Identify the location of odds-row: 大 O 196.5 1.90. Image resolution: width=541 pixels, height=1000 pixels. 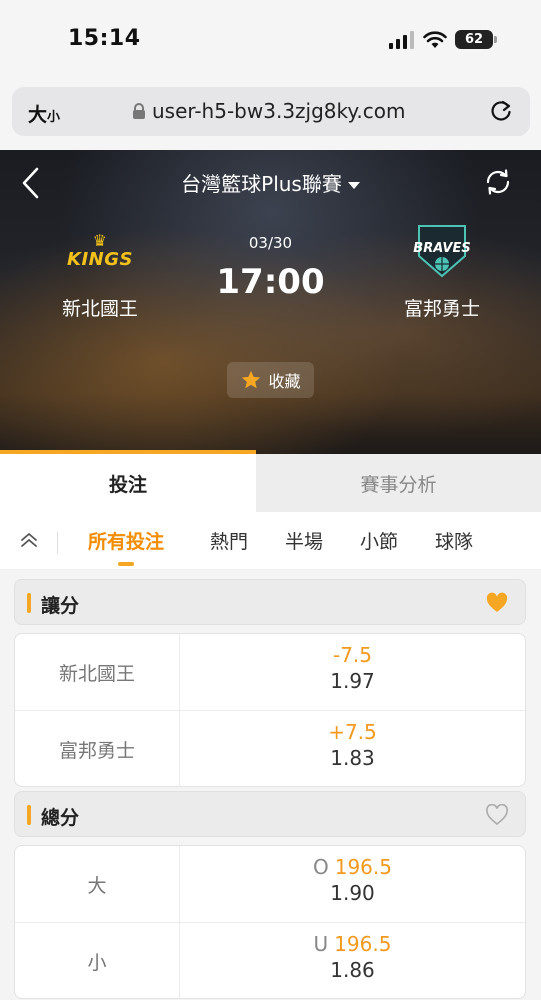
(270, 884).